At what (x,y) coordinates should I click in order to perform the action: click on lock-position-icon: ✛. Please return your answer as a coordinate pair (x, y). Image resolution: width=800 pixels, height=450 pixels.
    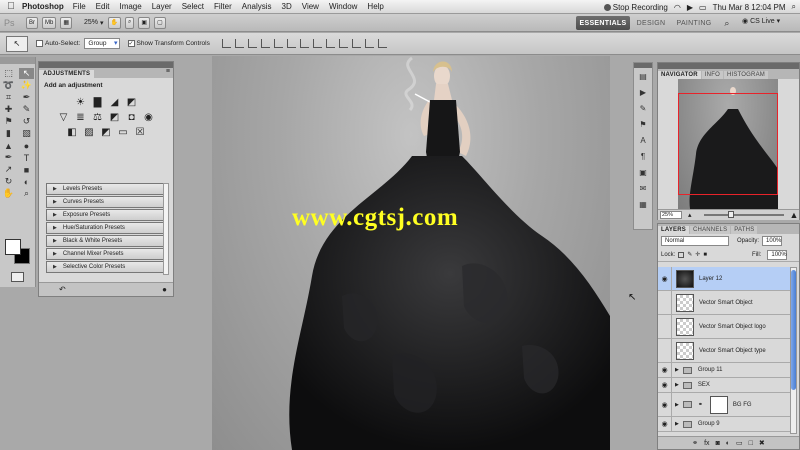
    Looking at the image, I should click on (697, 254).